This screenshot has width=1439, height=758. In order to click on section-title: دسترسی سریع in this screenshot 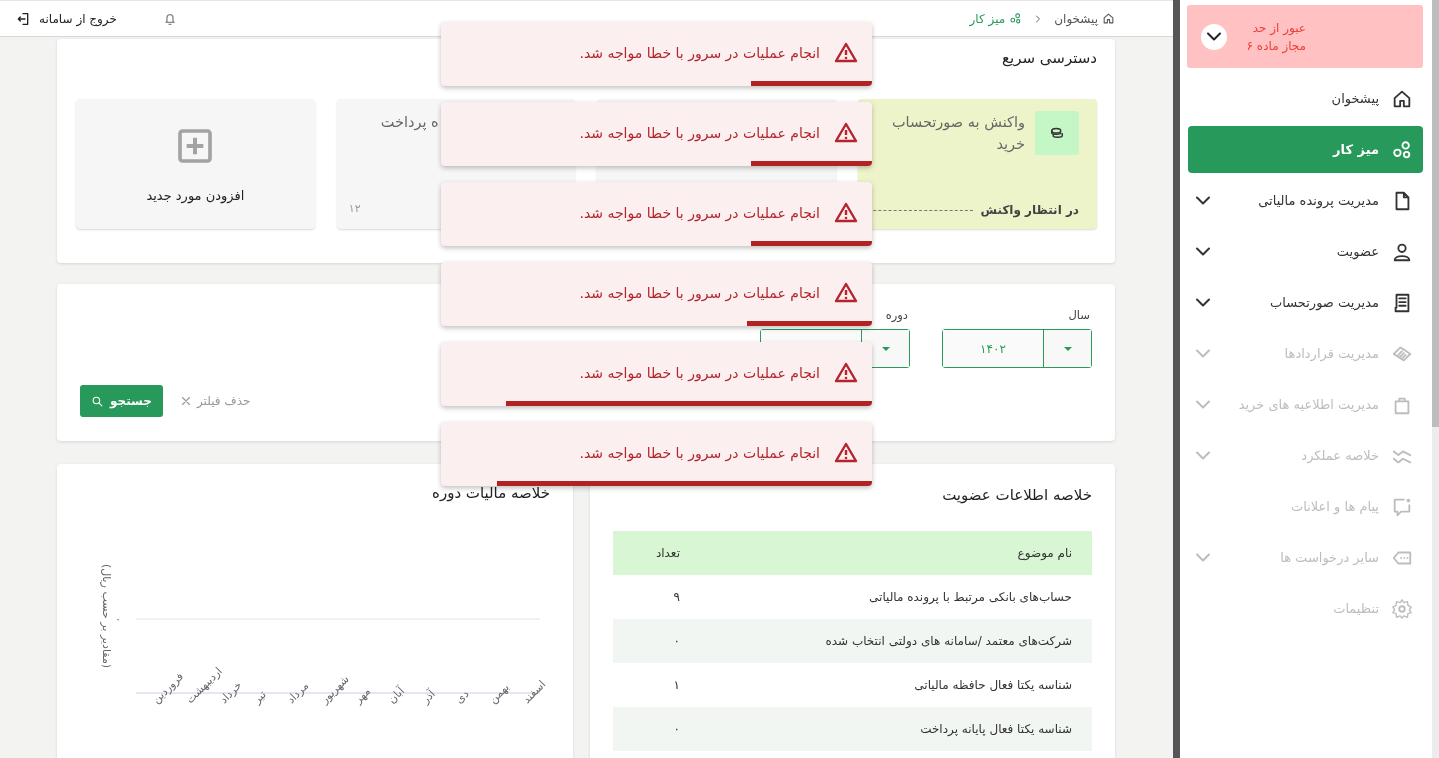, I will do `click(1049, 58)`.